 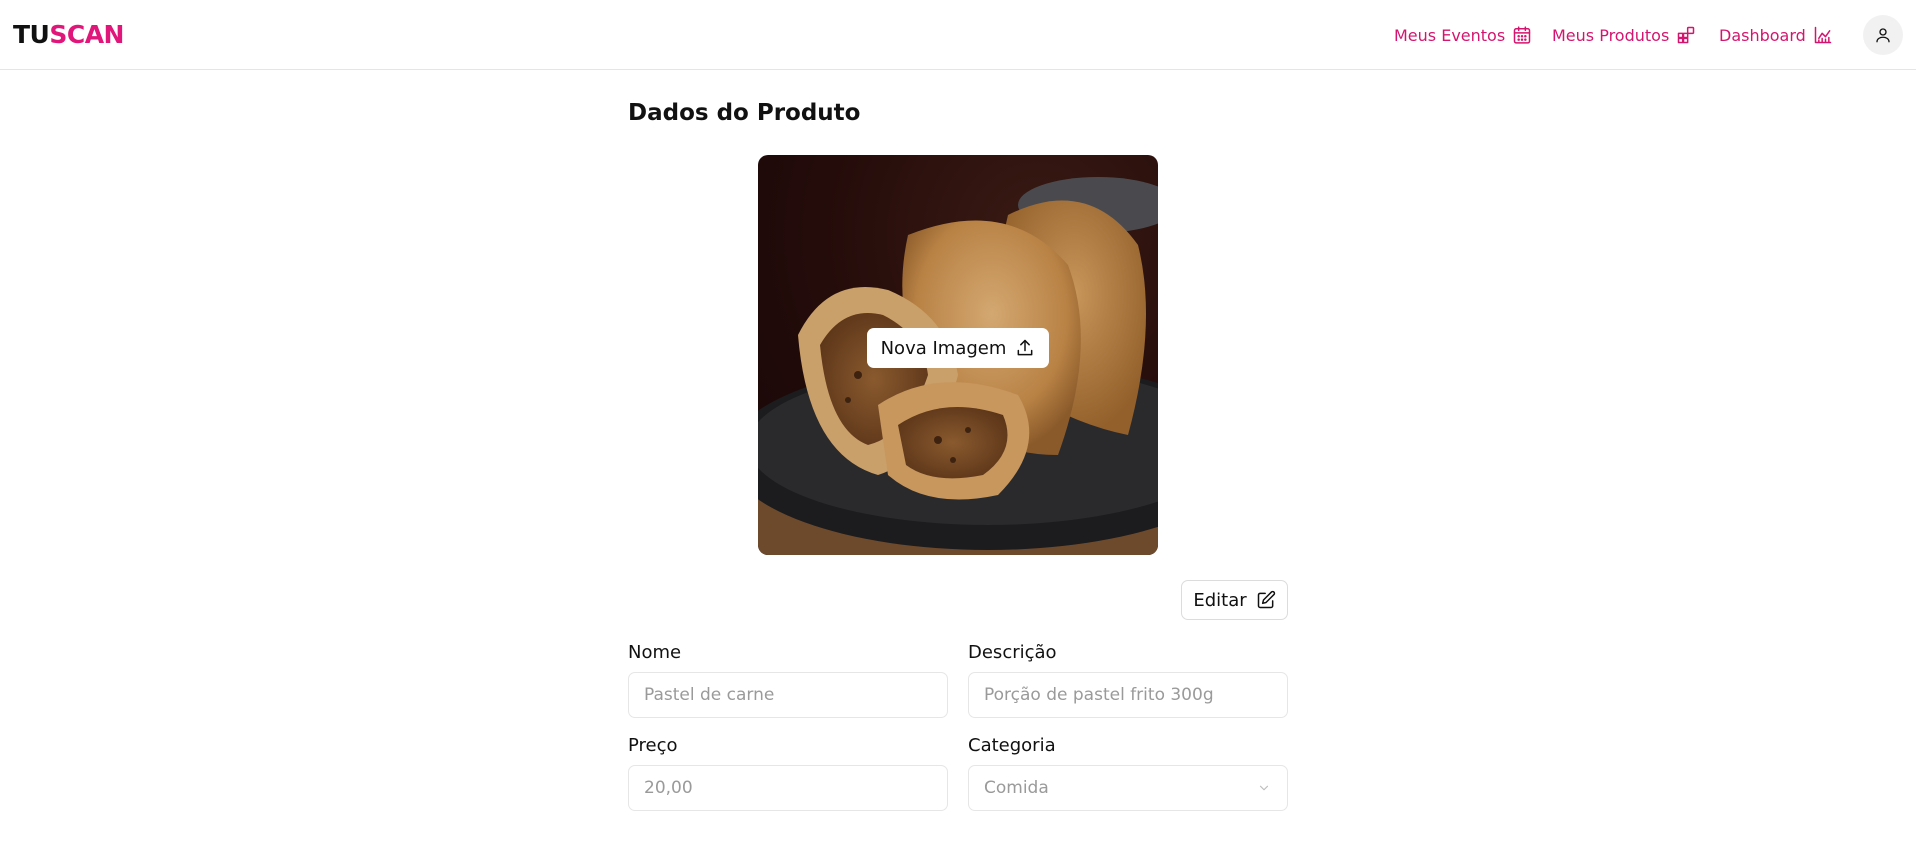 What do you see at coordinates (1220, 600) in the screenshot?
I see `edit-button-label: Editar` at bounding box center [1220, 600].